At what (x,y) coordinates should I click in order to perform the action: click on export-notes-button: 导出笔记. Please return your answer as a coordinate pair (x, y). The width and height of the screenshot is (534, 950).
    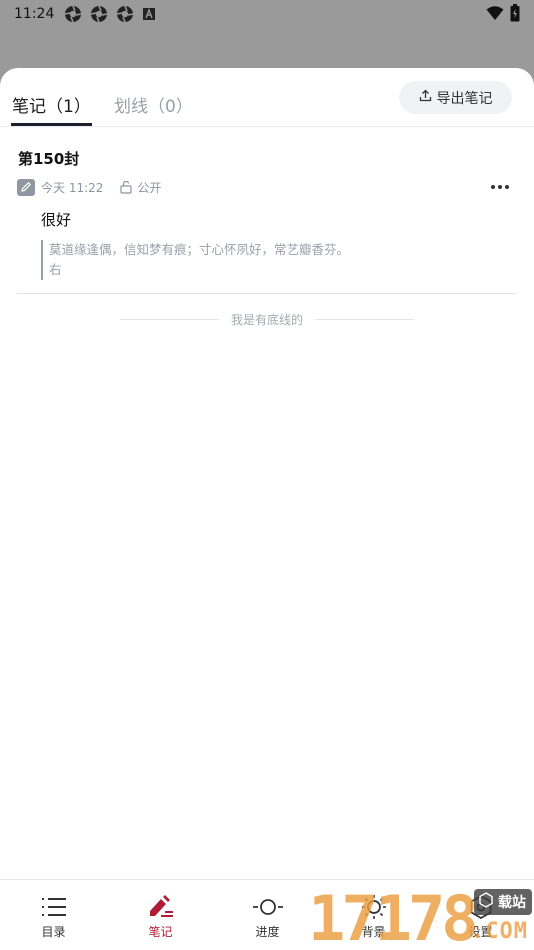
    Looking at the image, I should click on (455, 97).